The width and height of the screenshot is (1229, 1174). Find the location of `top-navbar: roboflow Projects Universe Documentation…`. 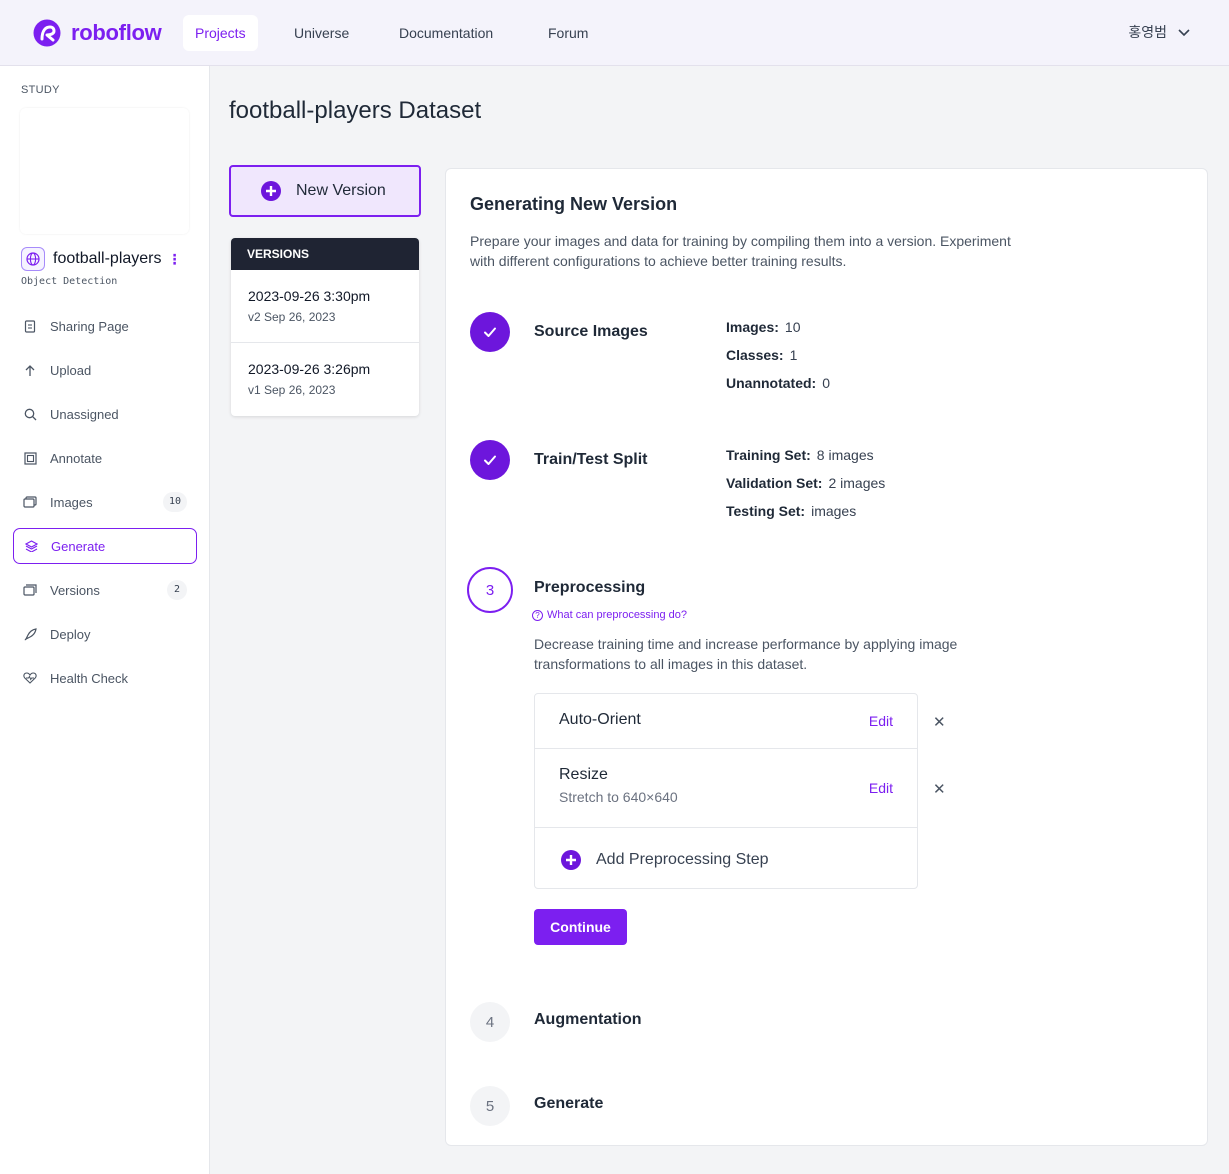

top-navbar: roboflow Projects Universe Documentation… is located at coordinates (614, 33).